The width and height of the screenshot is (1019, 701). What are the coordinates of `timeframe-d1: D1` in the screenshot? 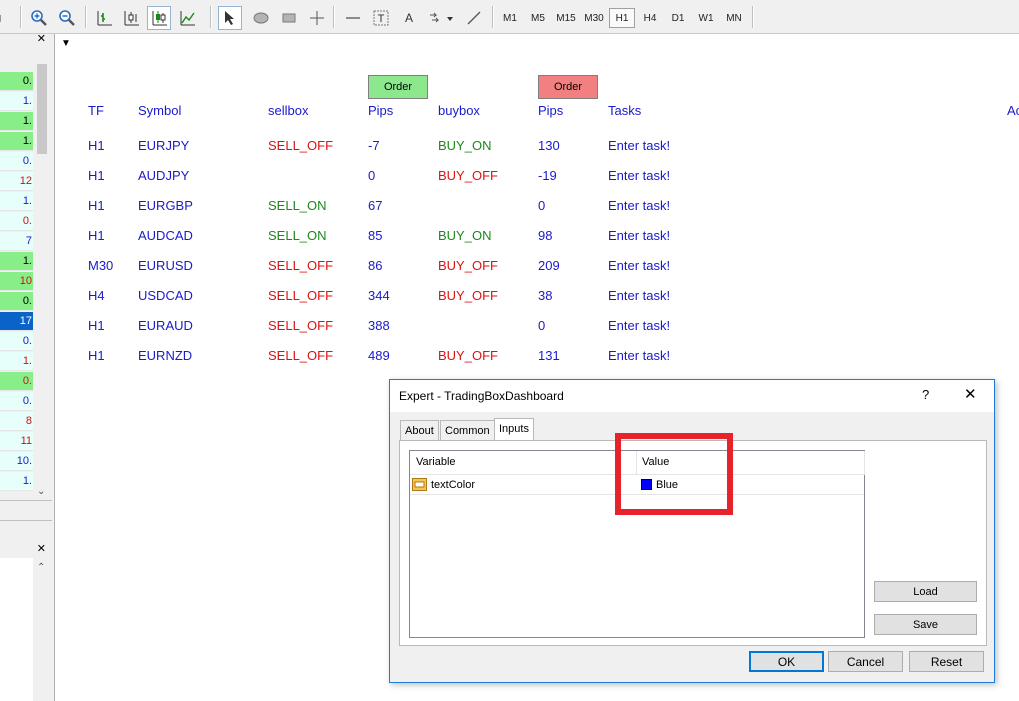 It's located at (678, 18).